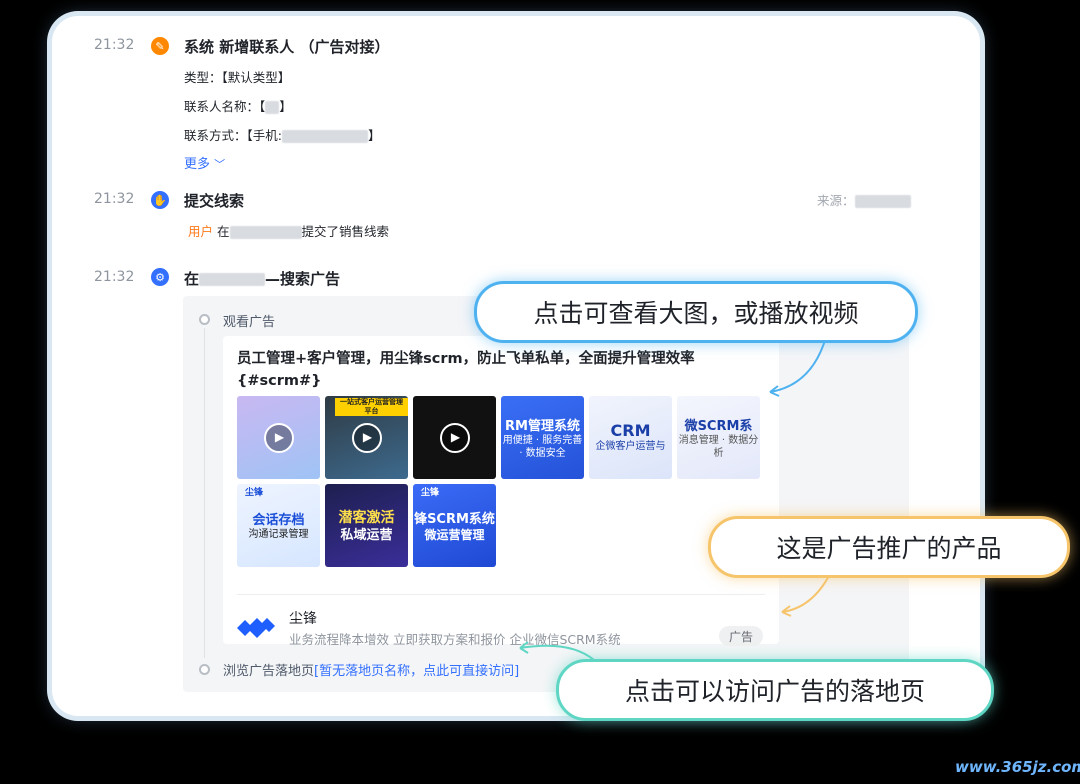 The image size is (1080, 784). What do you see at coordinates (454, 535) in the screenshot?
I see `thumb-subline: 微运营管理` at bounding box center [454, 535].